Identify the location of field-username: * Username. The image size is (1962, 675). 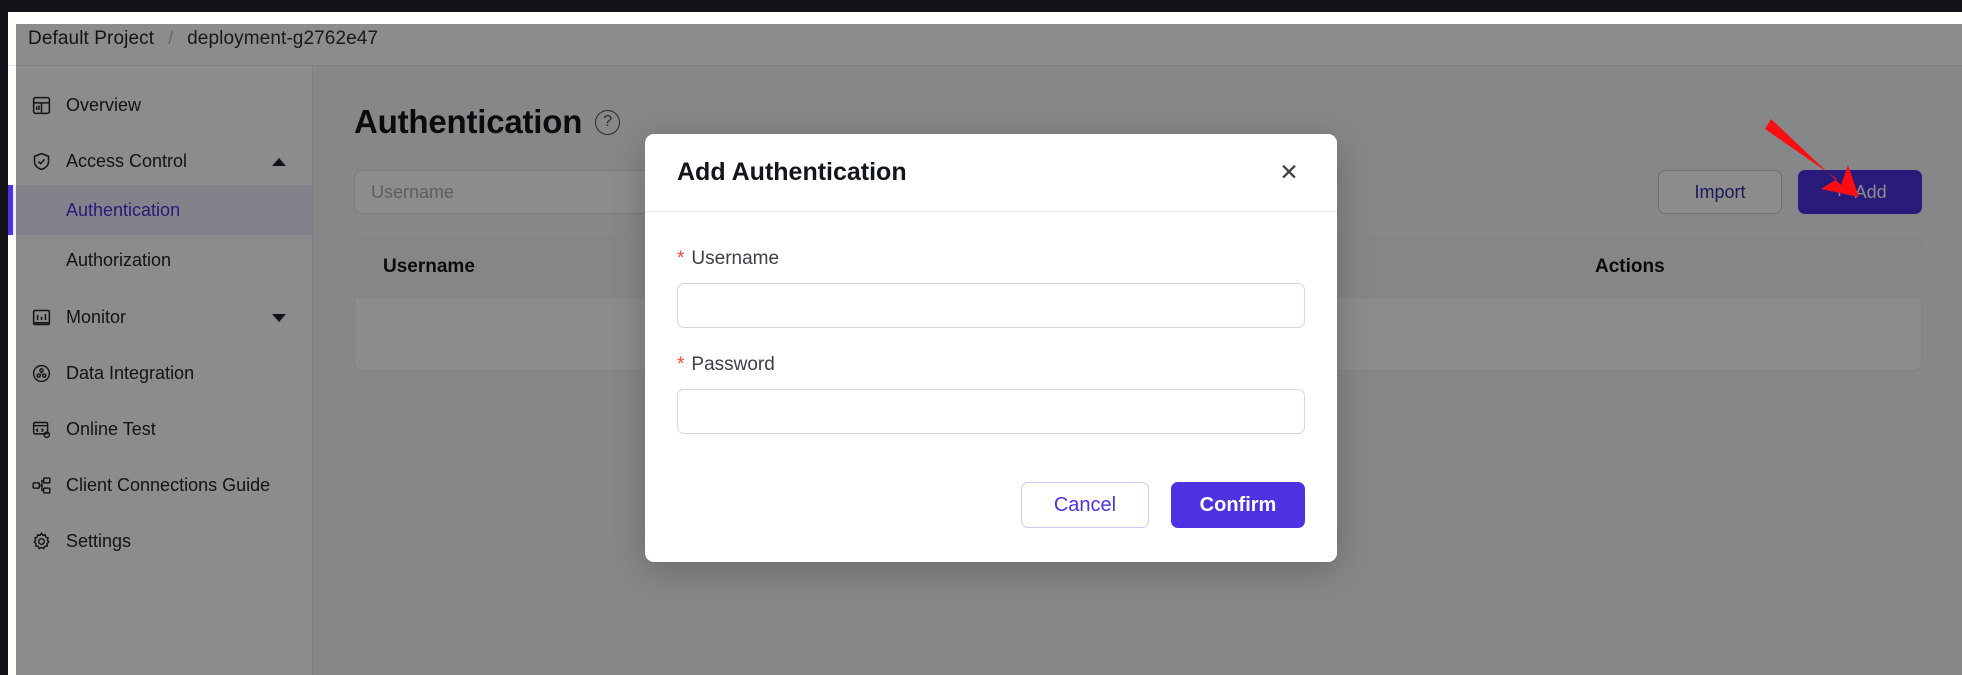
(991, 288).